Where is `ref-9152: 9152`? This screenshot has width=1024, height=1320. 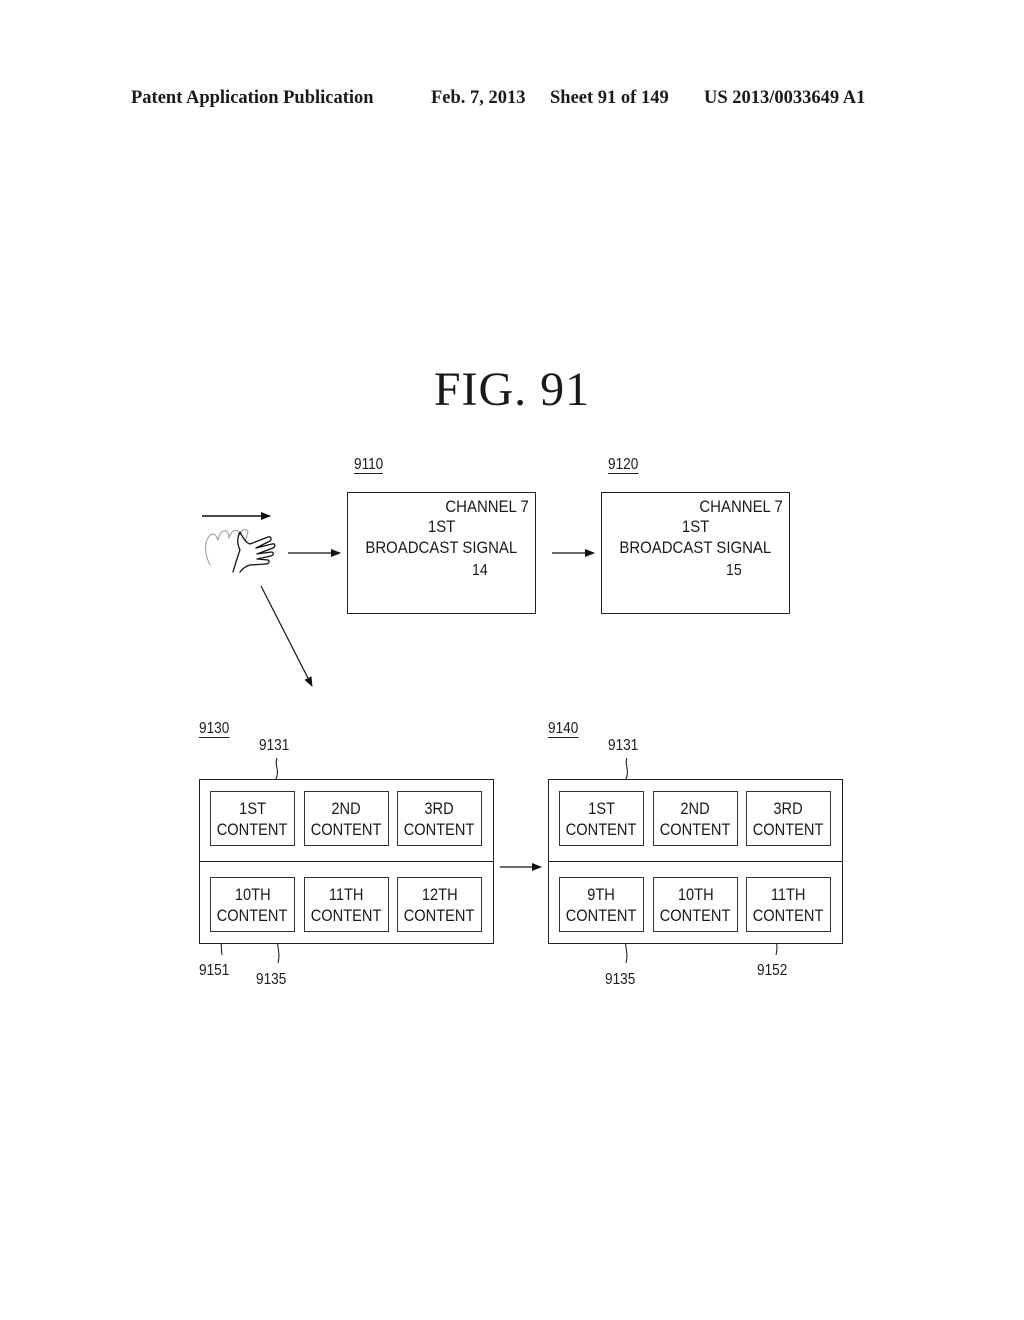 ref-9152: 9152 is located at coordinates (772, 970).